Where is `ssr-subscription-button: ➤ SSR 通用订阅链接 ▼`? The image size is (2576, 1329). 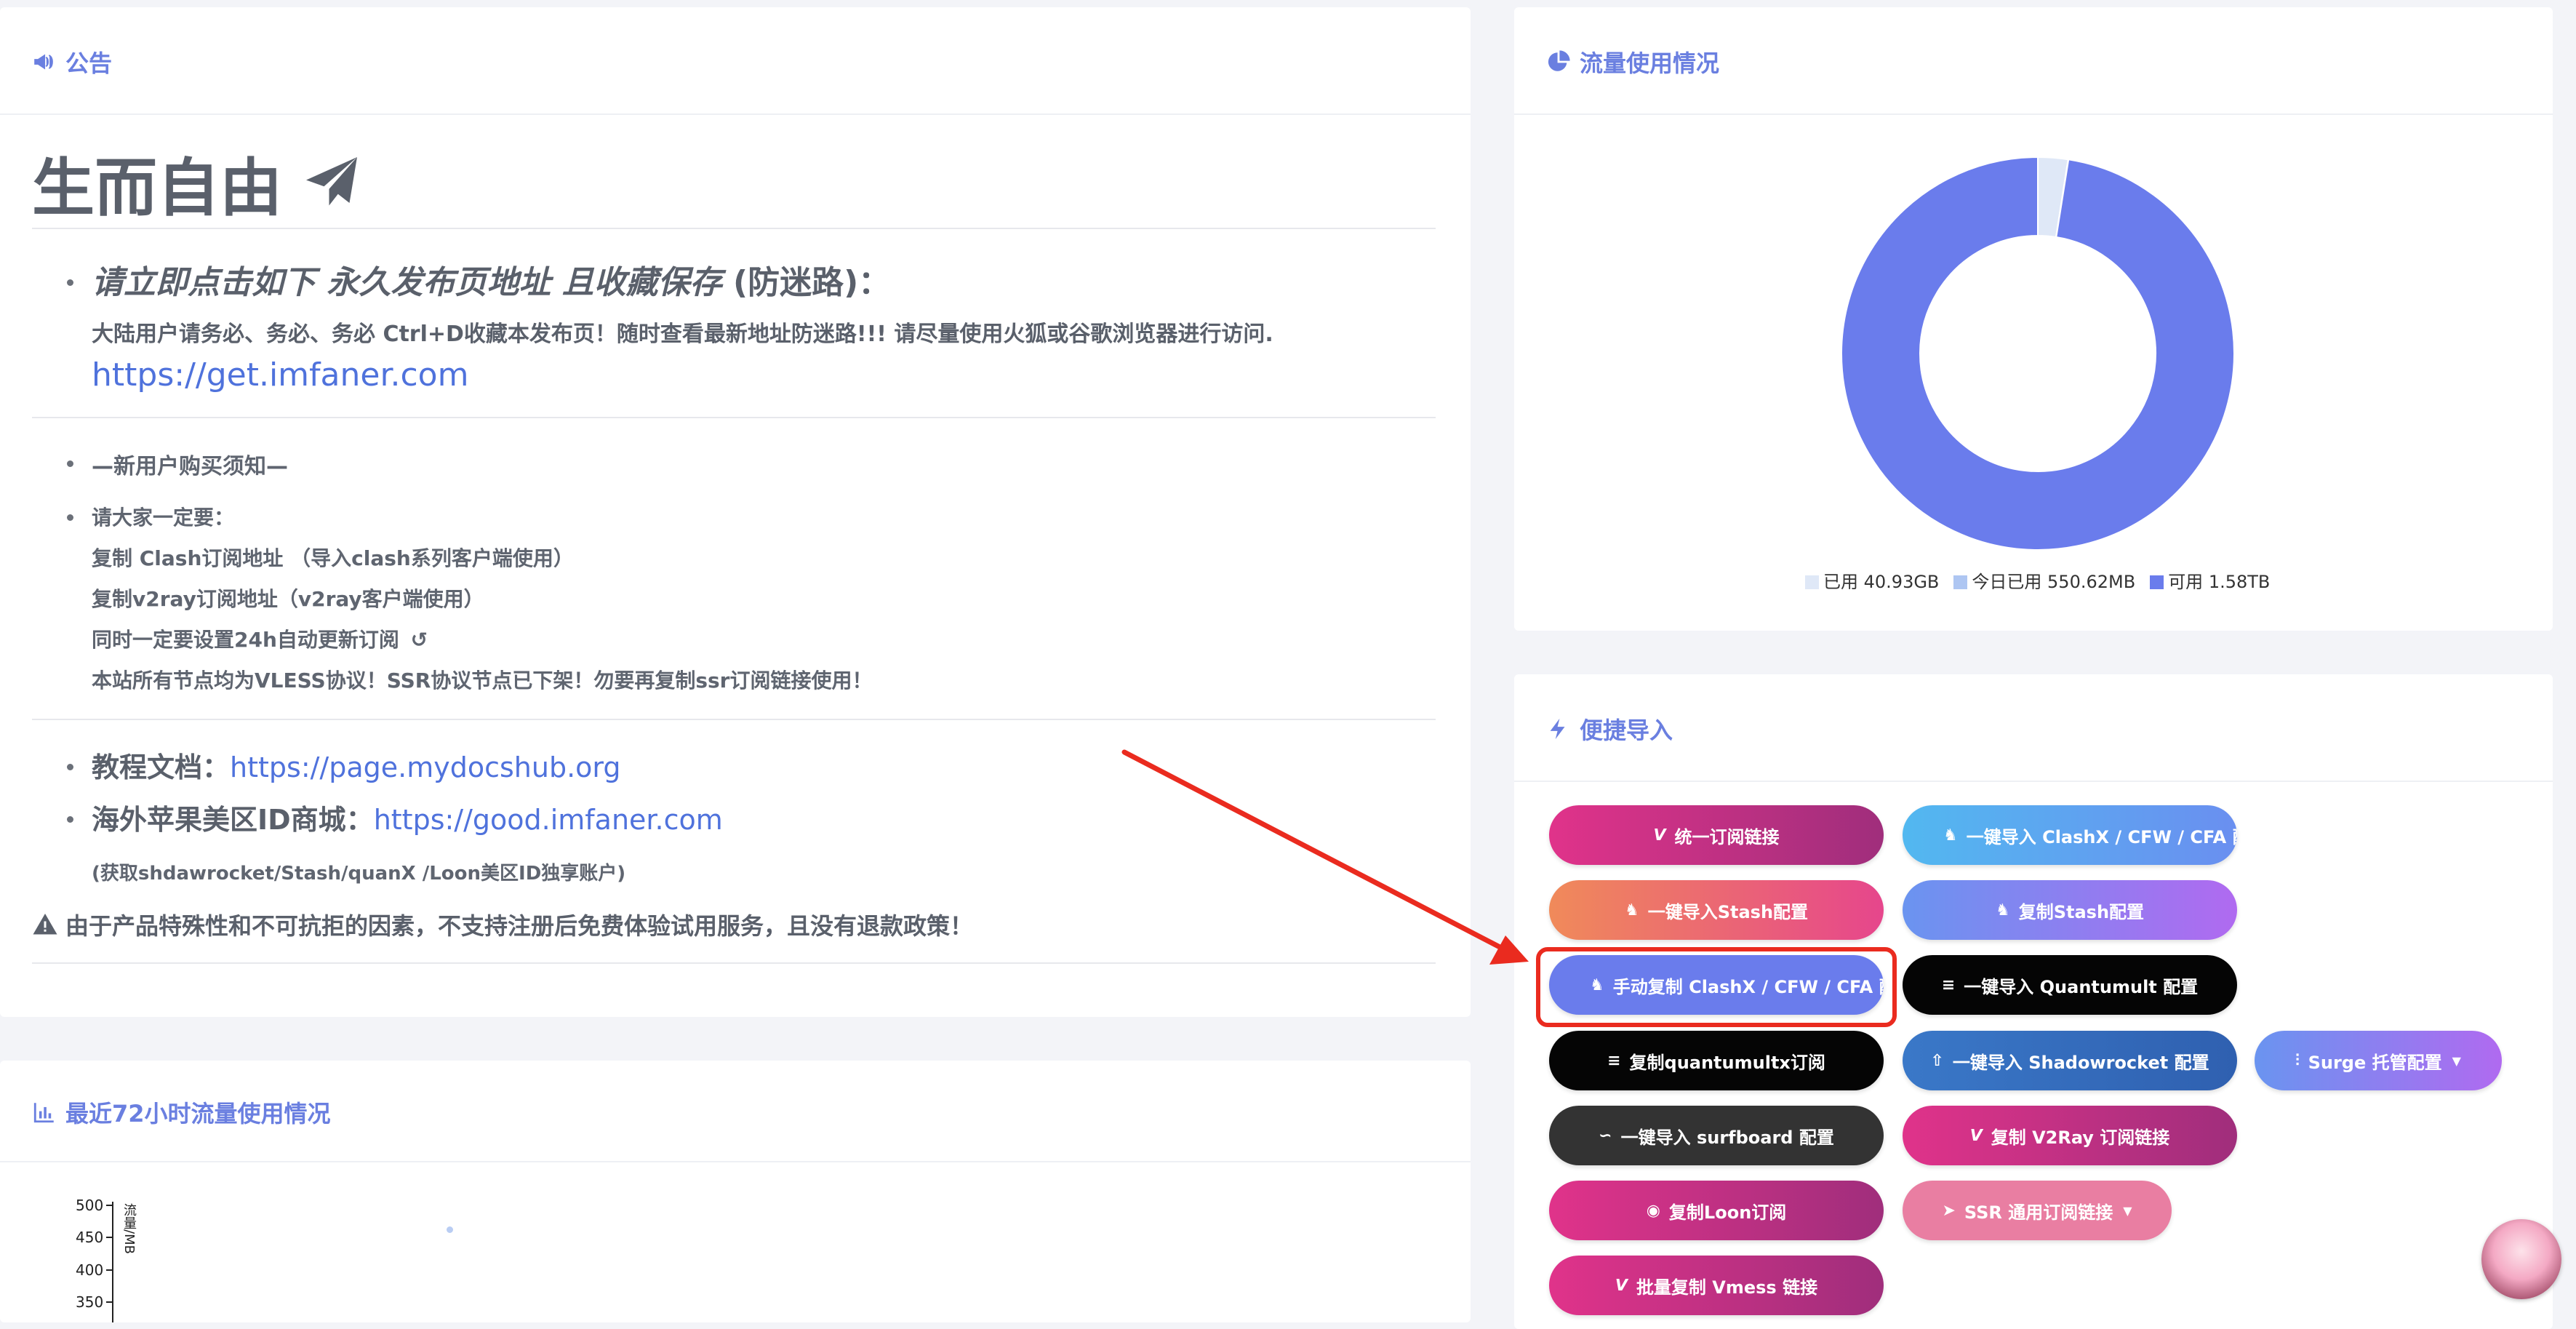
ssr-subscription-button: ➤ SSR 通用订阅链接 ▼ is located at coordinates (2037, 1210).